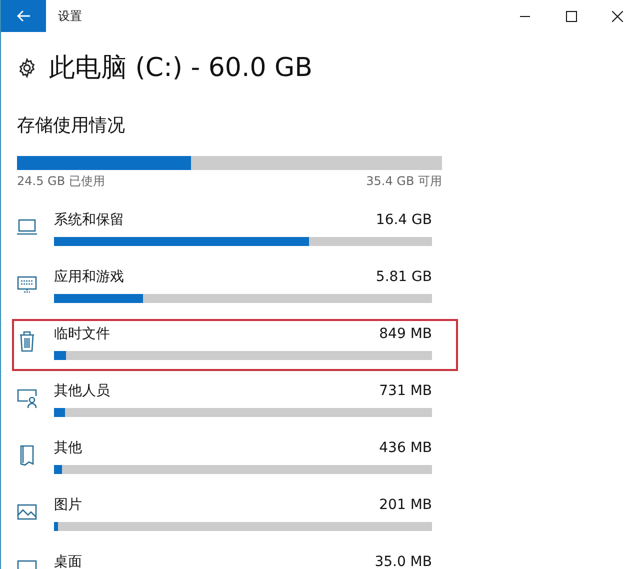  Describe the element at coordinates (89, 220) in the screenshot. I see `category-label: 系统和保留` at that location.